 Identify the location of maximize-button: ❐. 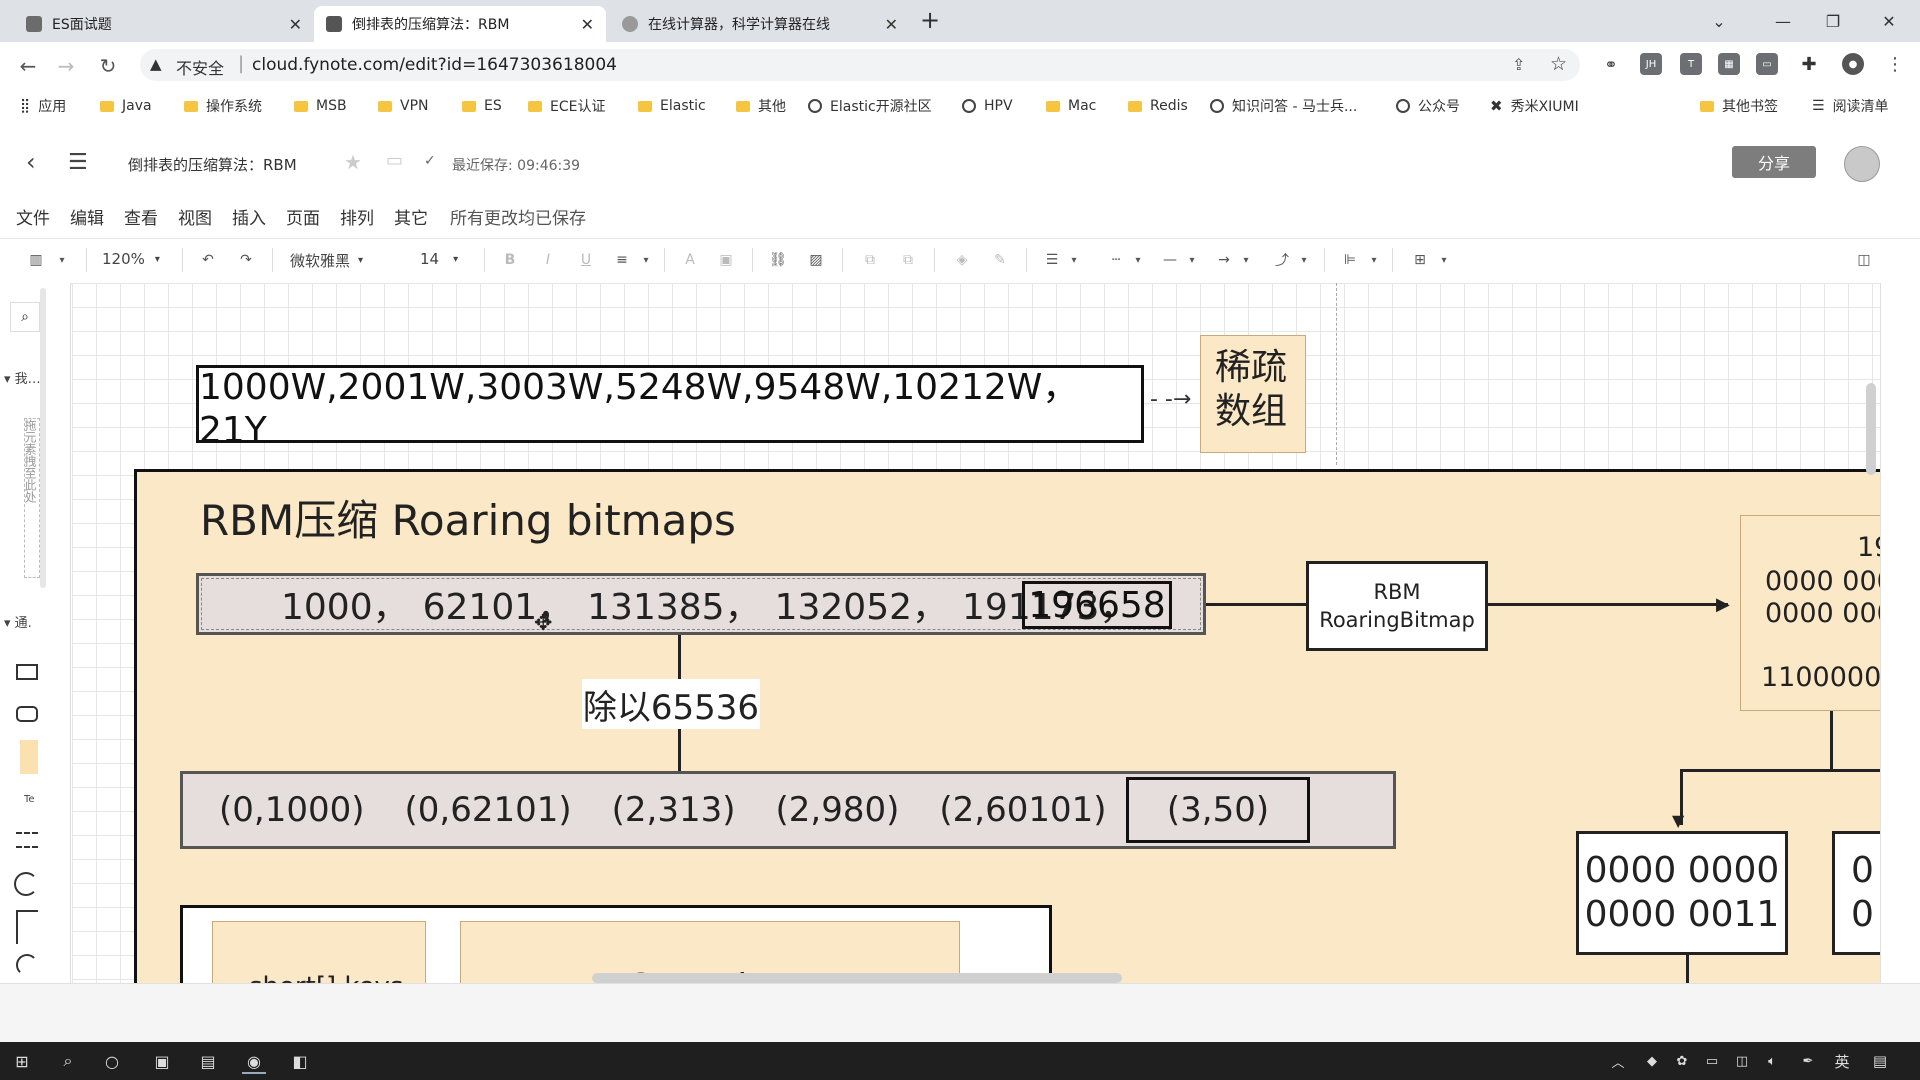
(1833, 21).